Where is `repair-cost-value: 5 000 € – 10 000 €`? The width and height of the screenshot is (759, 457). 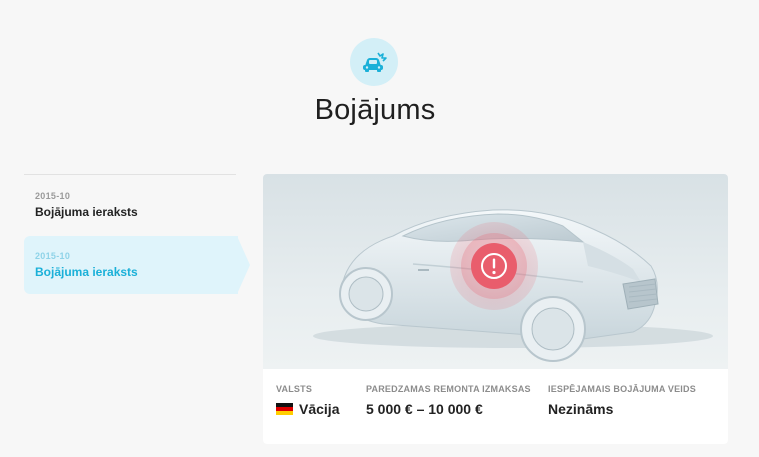 repair-cost-value: 5 000 € – 10 000 € is located at coordinates (424, 409).